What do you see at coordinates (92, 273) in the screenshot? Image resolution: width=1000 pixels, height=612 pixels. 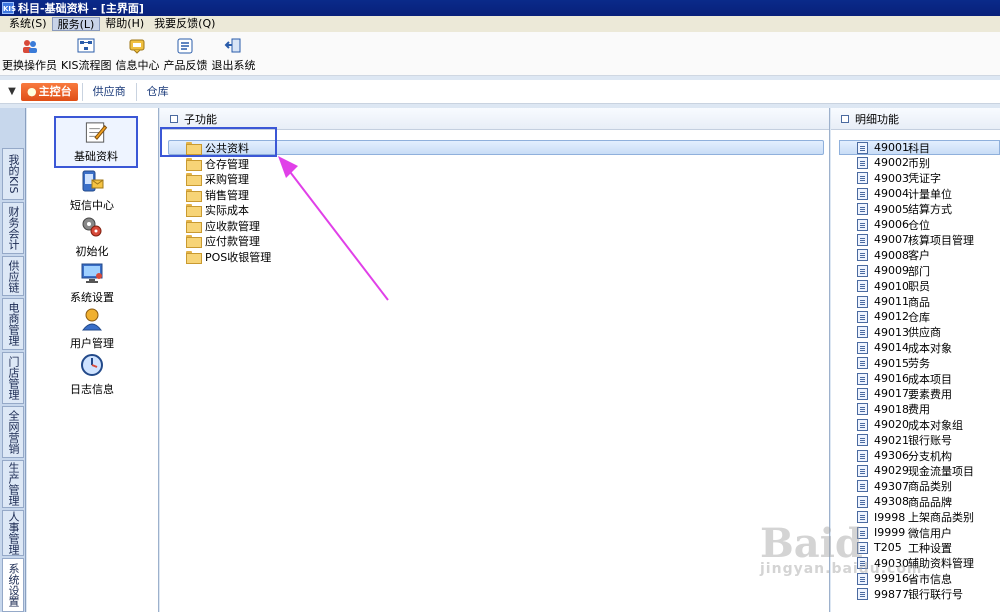 I see `system-settings-icon` at bounding box center [92, 273].